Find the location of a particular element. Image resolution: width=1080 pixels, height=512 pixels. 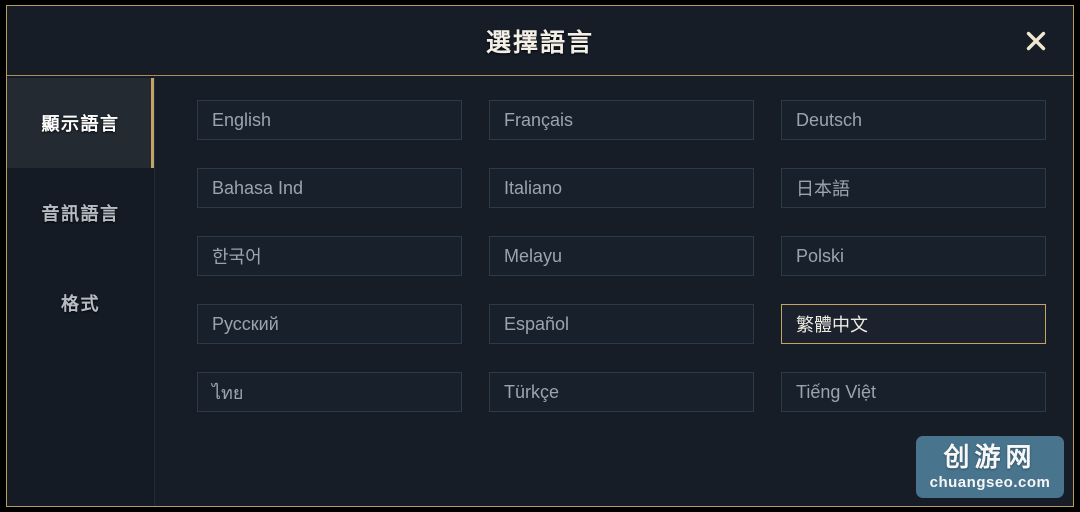

sidebar-item-label: 格式 is located at coordinates (80, 304).